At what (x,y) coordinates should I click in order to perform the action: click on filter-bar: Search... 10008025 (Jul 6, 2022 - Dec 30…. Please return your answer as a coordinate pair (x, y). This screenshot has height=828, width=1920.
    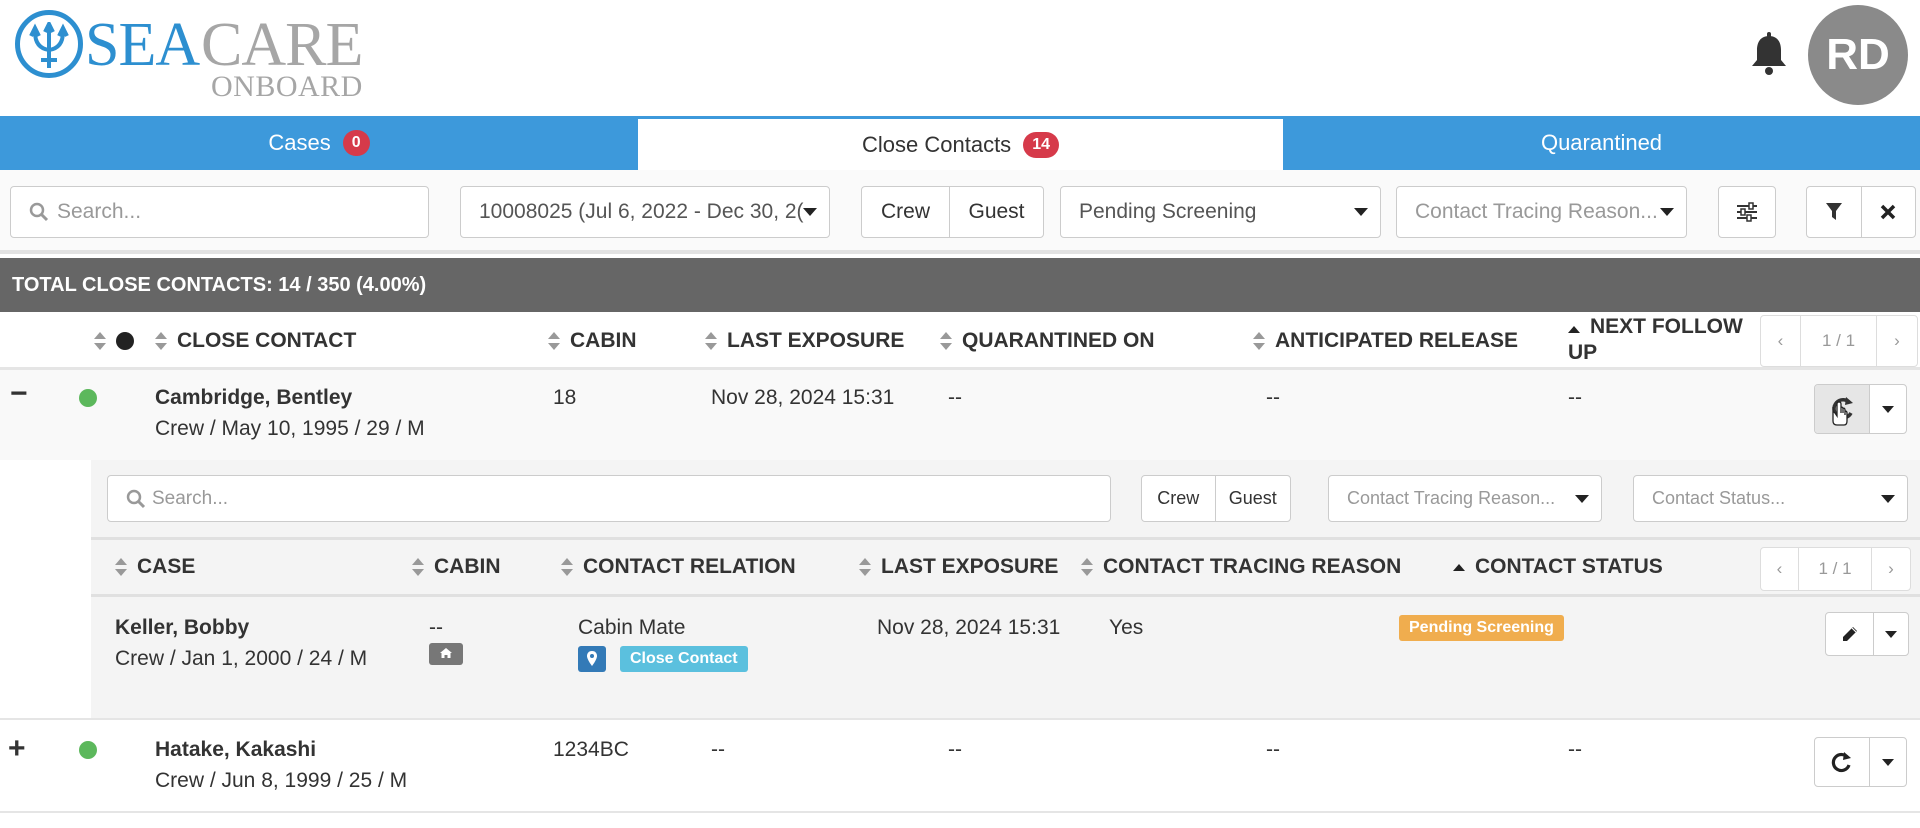
    Looking at the image, I should click on (960, 212).